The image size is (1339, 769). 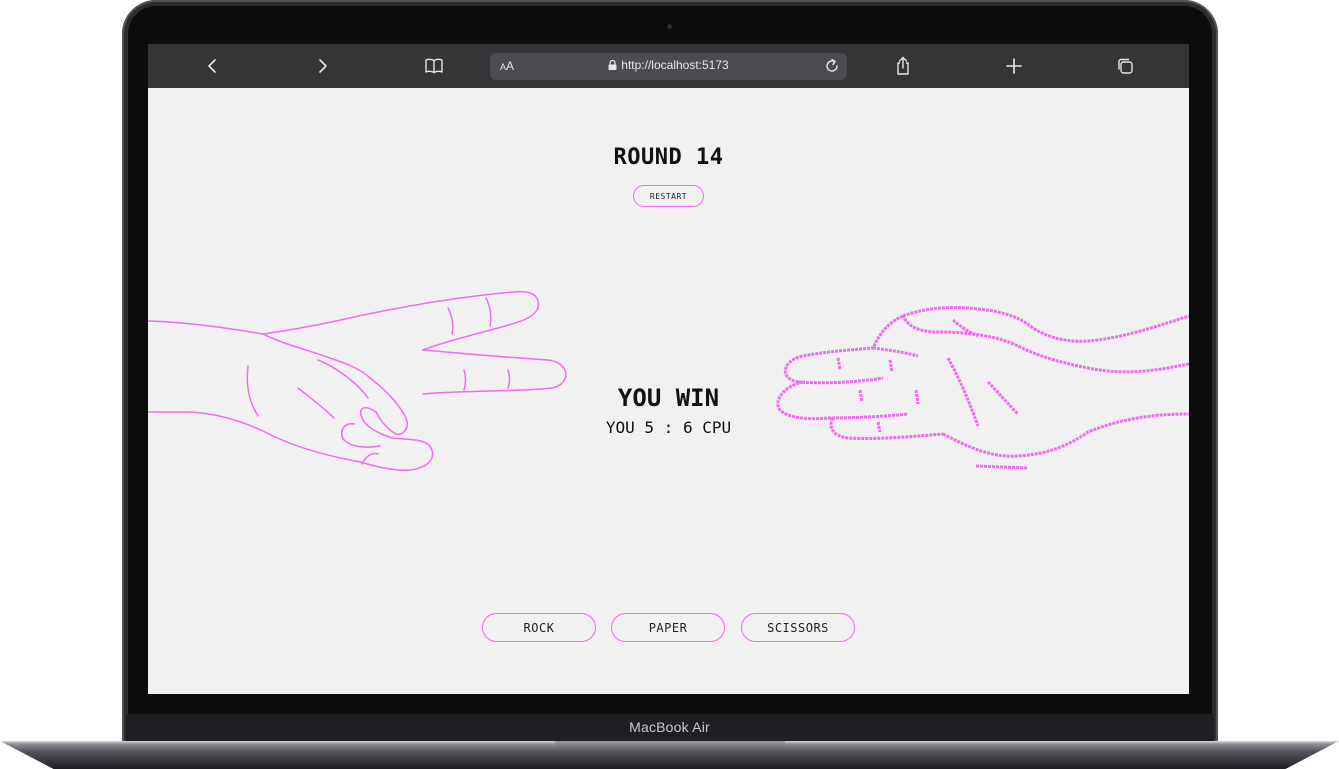 What do you see at coordinates (982, 388) in the screenshot?
I see `cpu-paper-hand-icon` at bounding box center [982, 388].